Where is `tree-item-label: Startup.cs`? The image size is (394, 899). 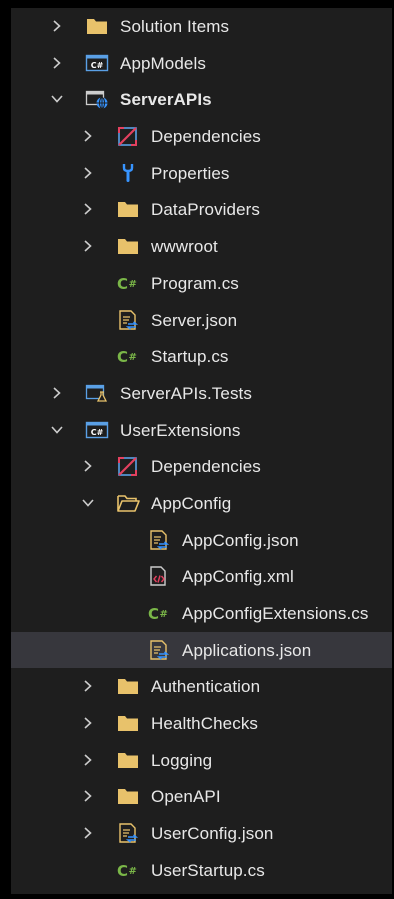 tree-item-label: Startup.cs is located at coordinates (190, 357).